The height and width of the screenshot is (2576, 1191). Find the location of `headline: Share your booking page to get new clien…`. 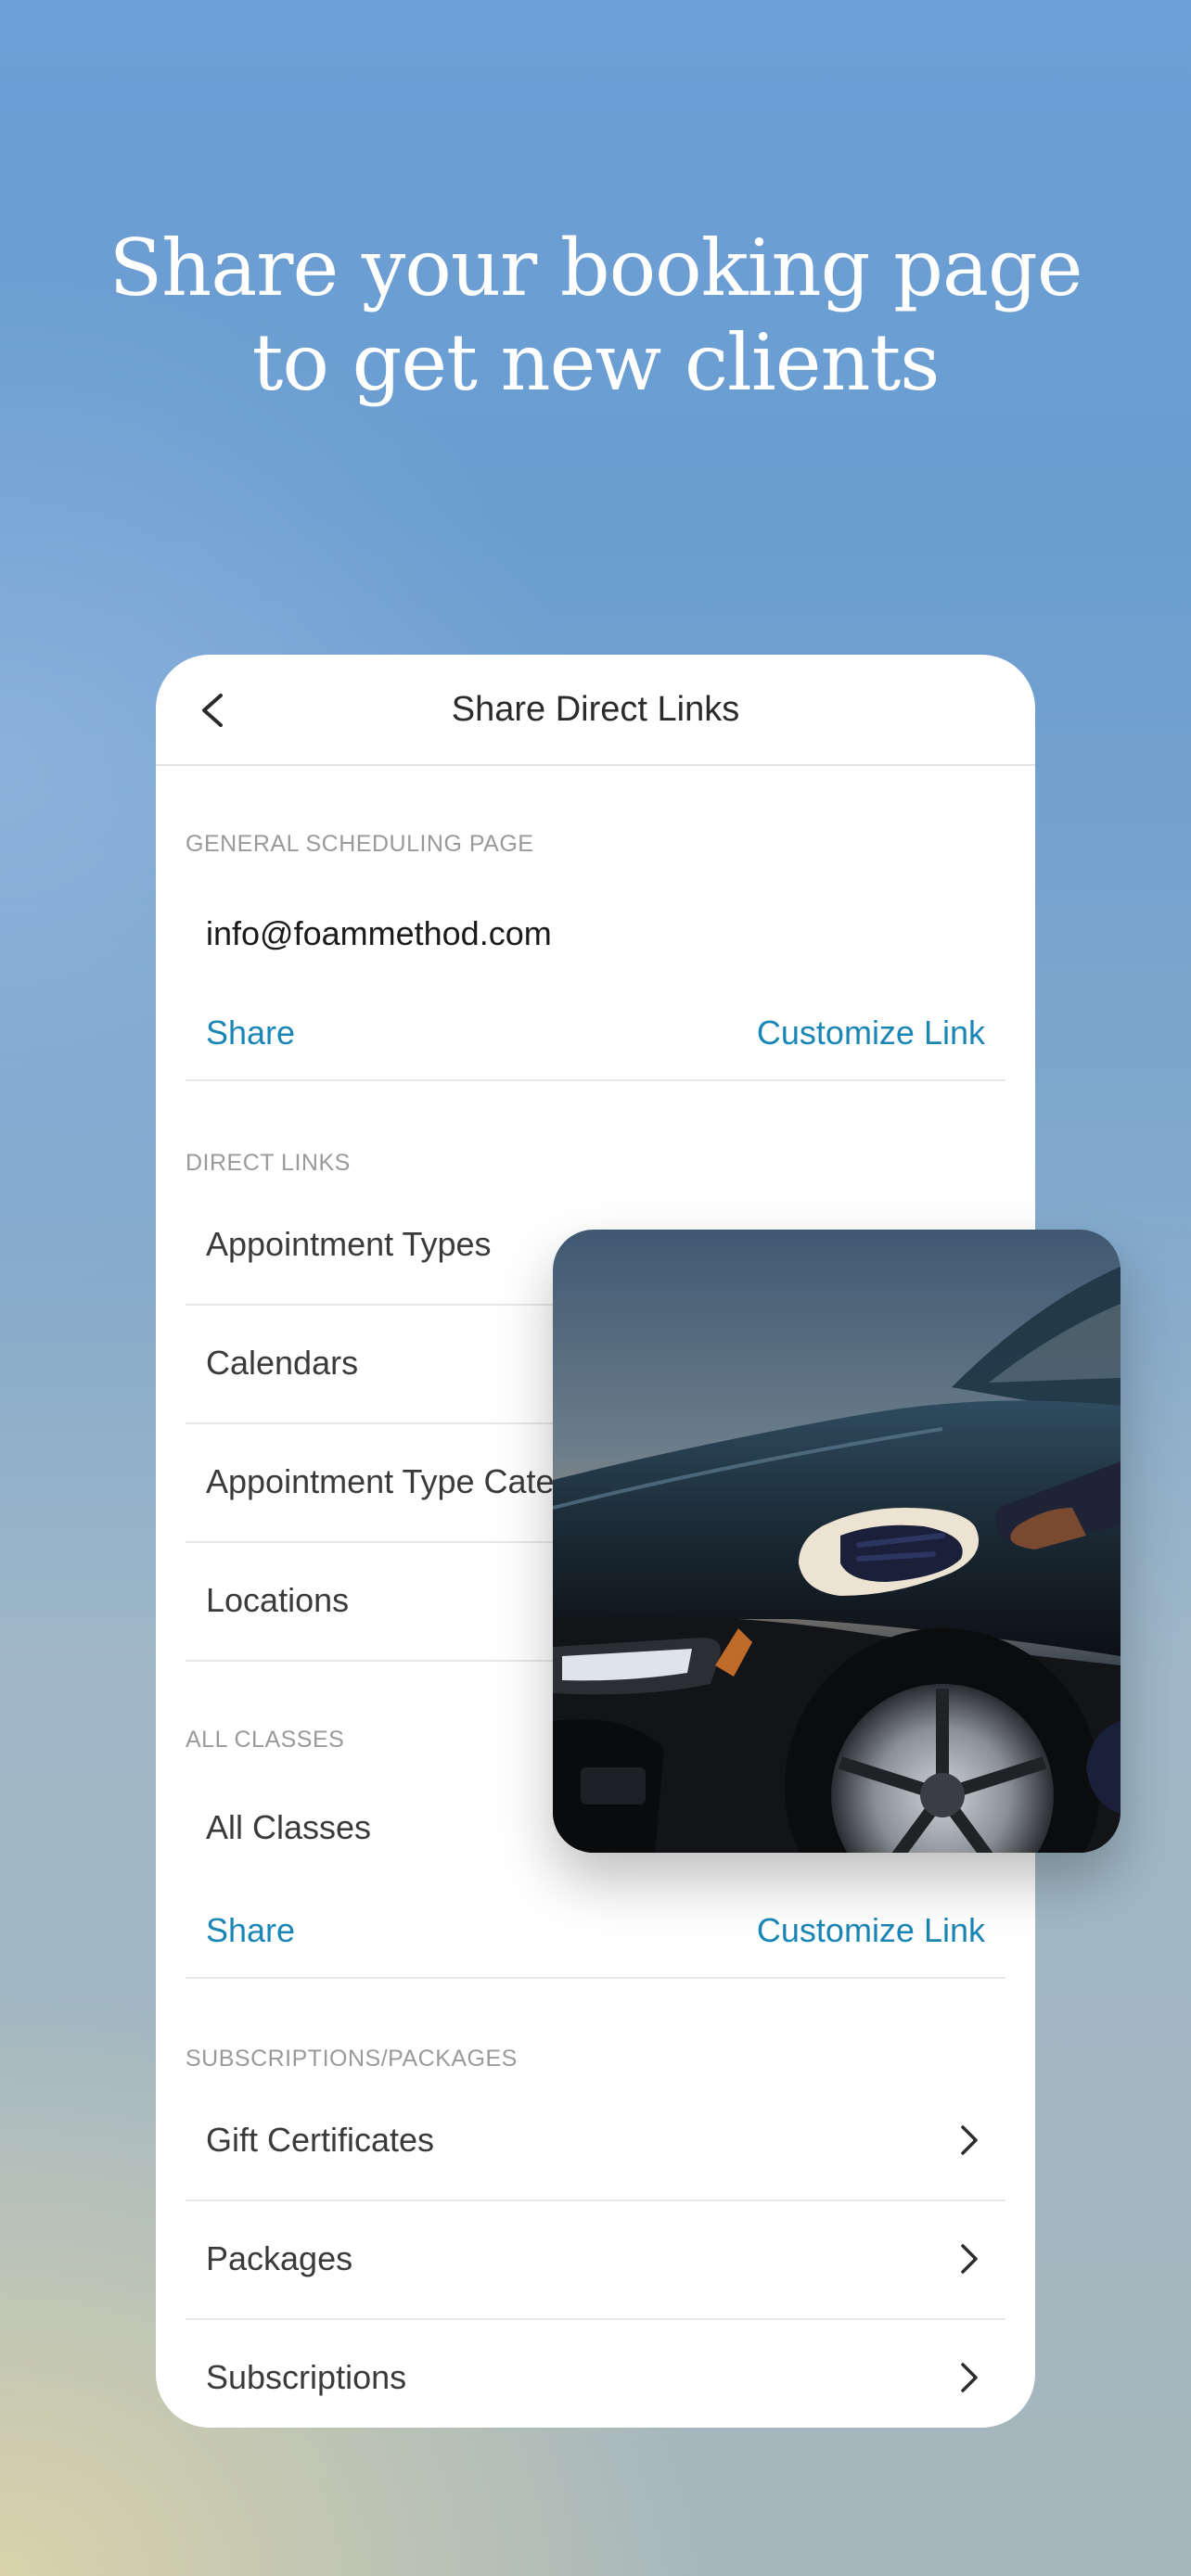

headline: Share your booking page to get new clien… is located at coordinates (595, 316).